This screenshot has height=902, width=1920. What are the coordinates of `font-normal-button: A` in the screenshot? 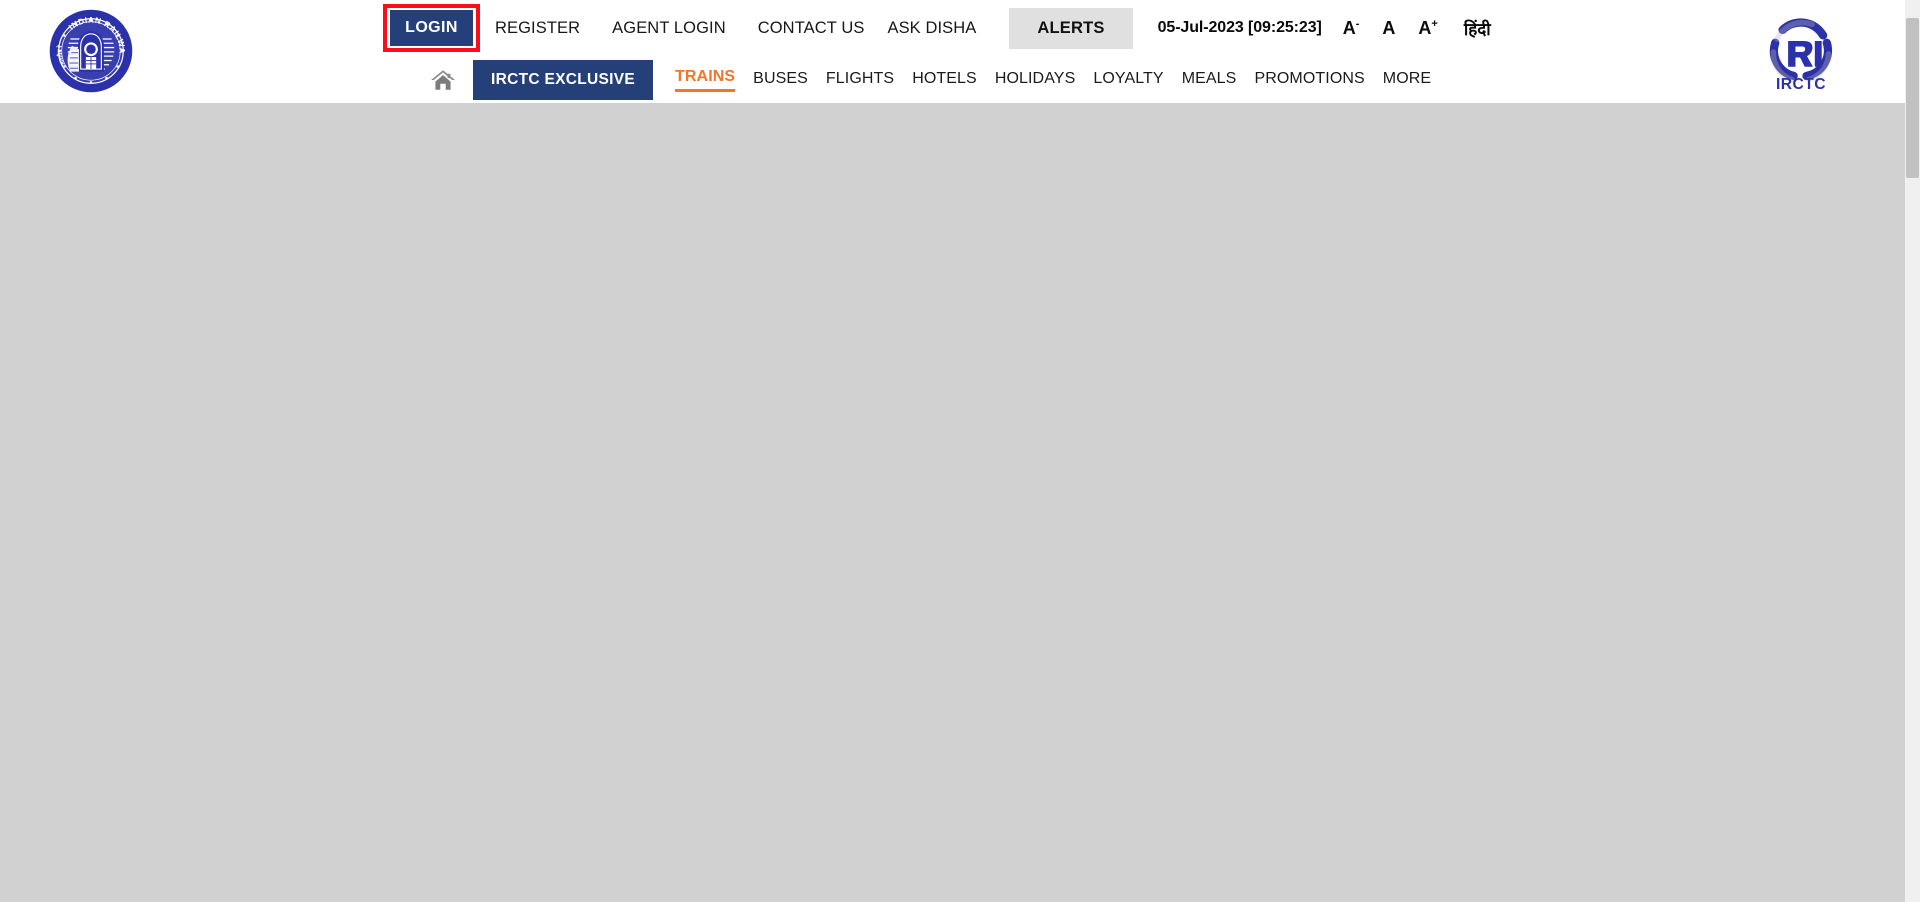 It's located at (1388, 28).